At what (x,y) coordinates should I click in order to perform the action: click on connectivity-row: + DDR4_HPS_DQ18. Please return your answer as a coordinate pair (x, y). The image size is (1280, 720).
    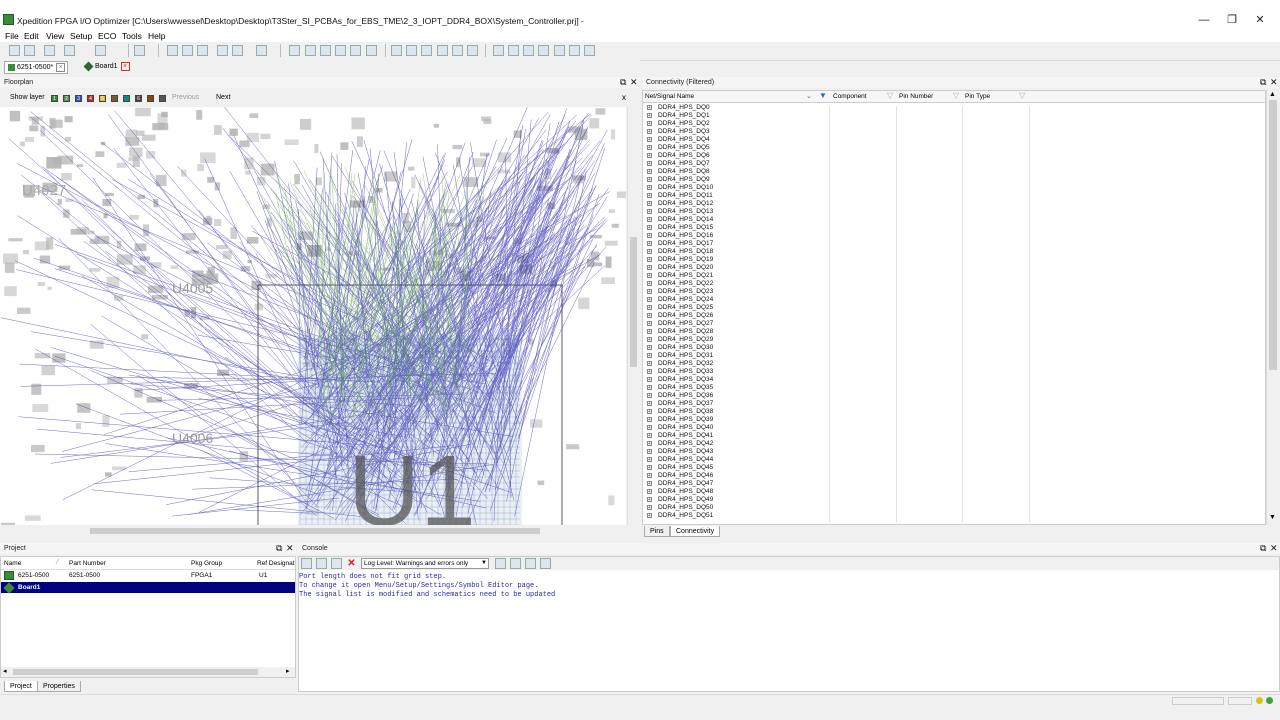
    Looking at the image, I should click on (959, 252).